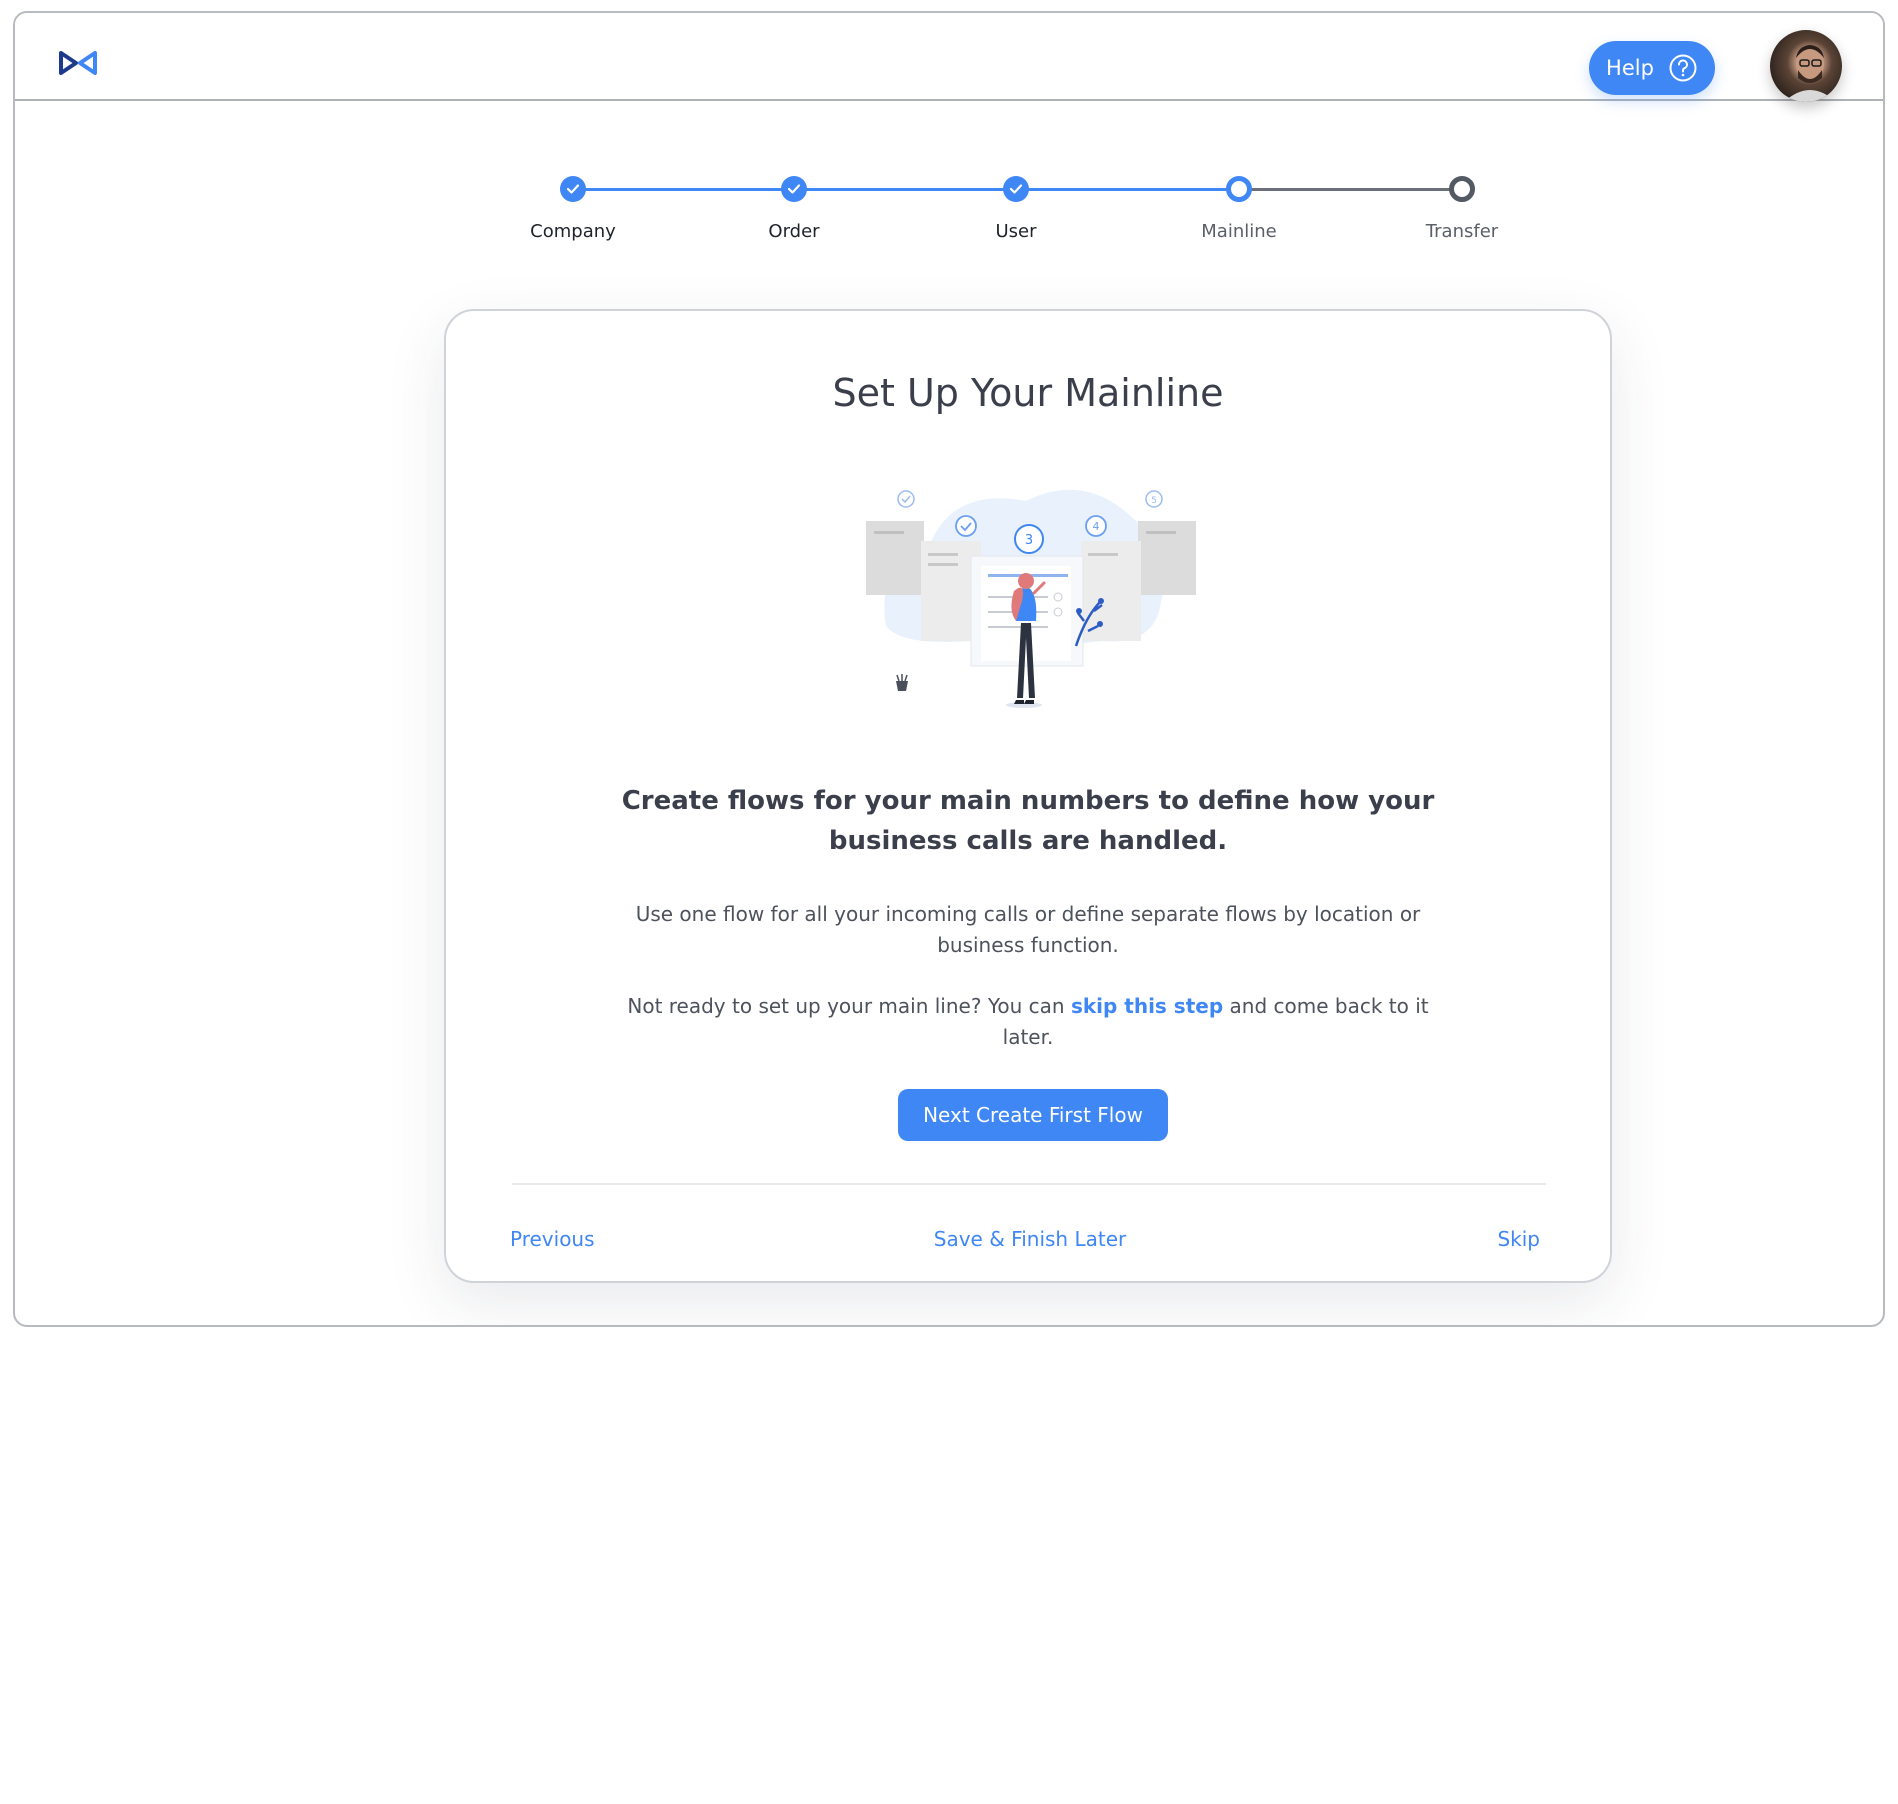  What do you see at coordinates (1029, 540) in the screenshot?
I see `badge-3: 3` at bounding box center [1029, 540].